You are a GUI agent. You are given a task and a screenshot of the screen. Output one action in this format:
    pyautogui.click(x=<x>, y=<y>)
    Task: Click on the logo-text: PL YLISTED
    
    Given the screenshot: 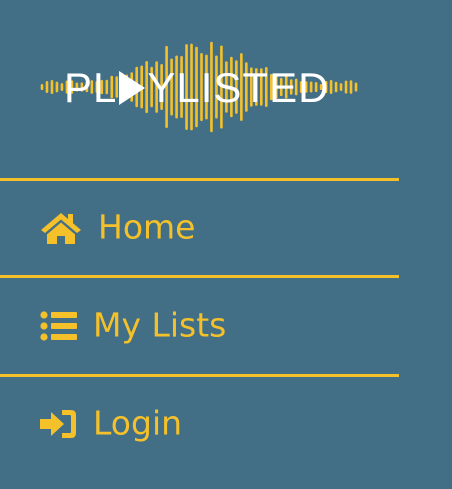 What is the action you would take?
    pyautogui.click(x=196, y=88)
    